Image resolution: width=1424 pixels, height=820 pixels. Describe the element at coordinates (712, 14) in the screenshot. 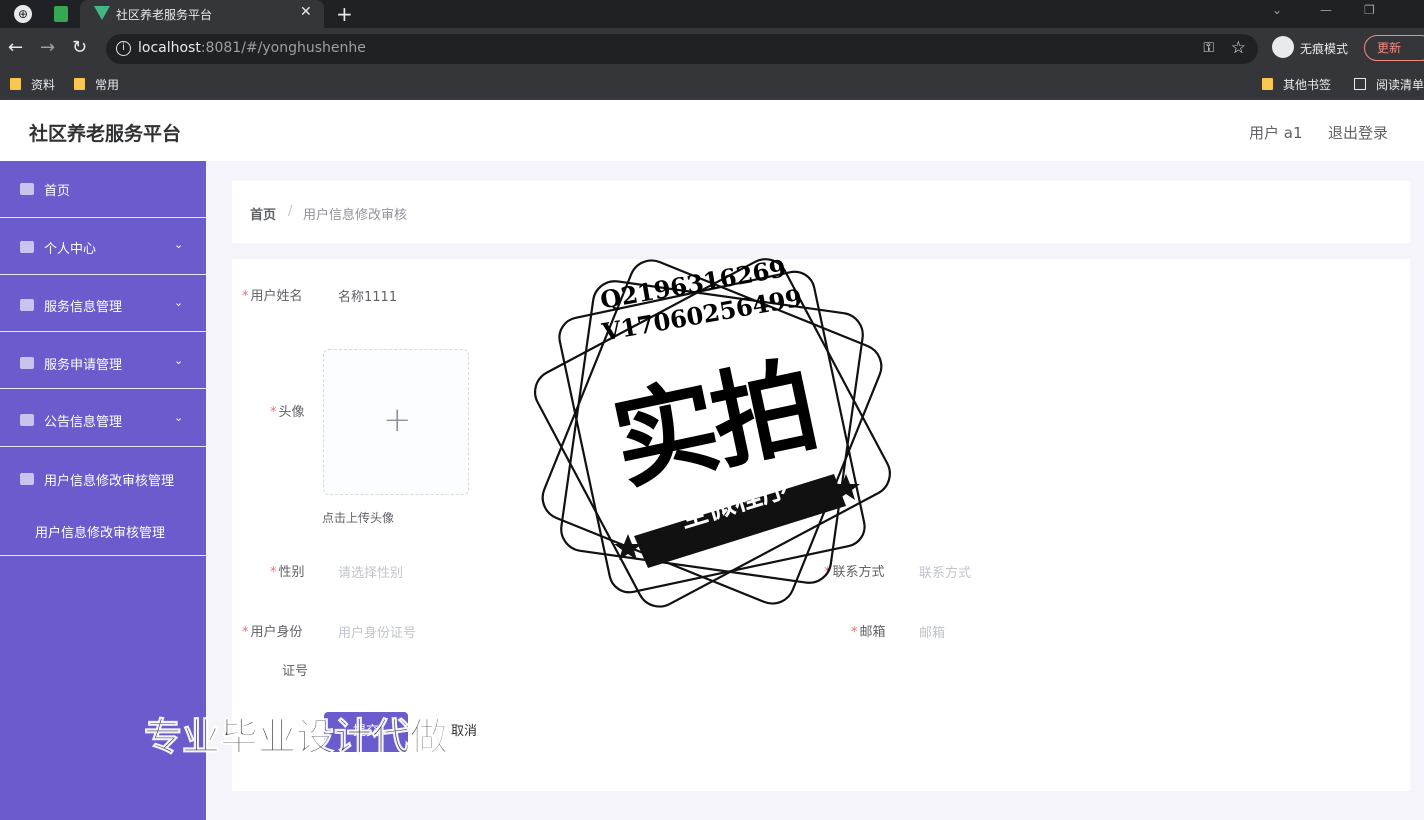

I see `browser-tab-strip: ⊕ 社区养老服务平台 ✕ + ⌄ — ❐` at that location.